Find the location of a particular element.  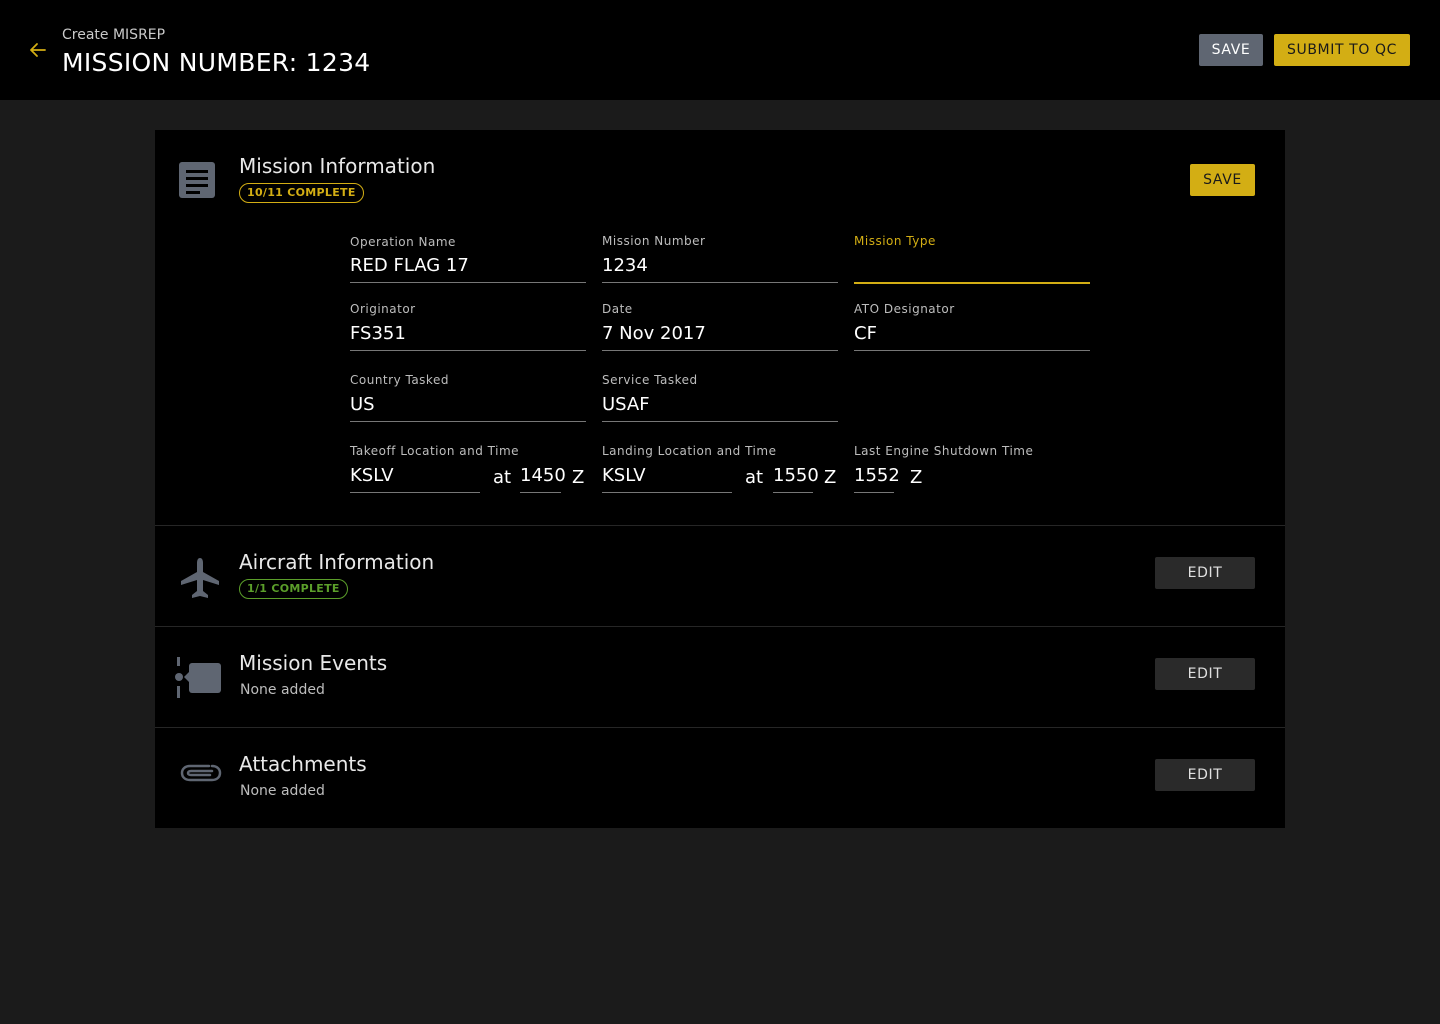

service-tasked-field: Service Tasked USAF is located at coordinates (720, 398).